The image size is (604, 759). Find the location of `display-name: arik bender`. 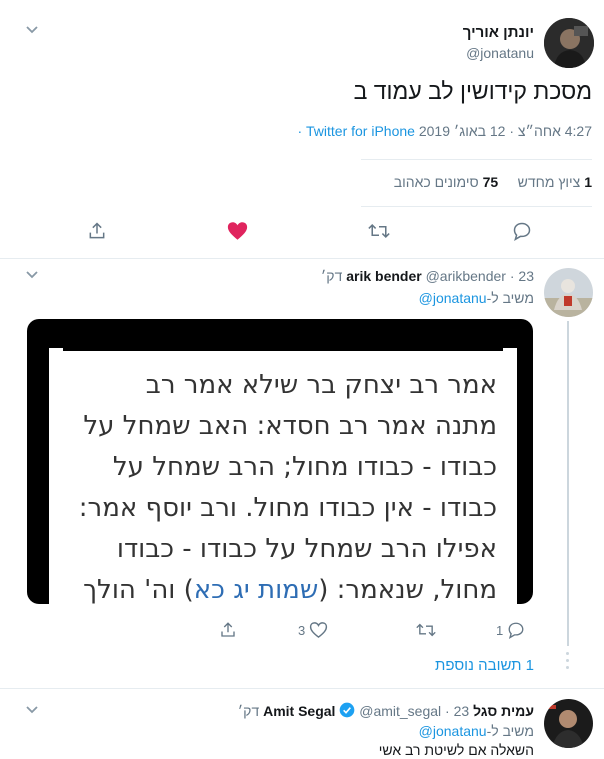

display-name: arik bender is located at coordinates (383, 276).